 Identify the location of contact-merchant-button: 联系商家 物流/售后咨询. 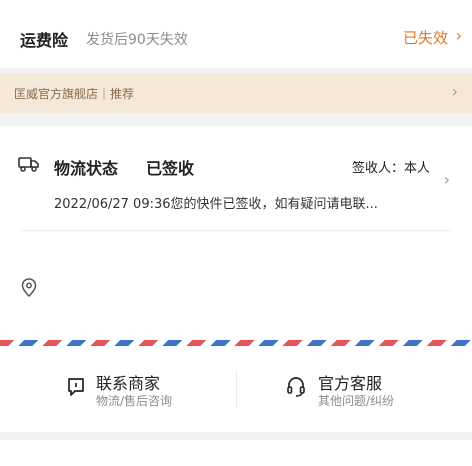
(118, 389).